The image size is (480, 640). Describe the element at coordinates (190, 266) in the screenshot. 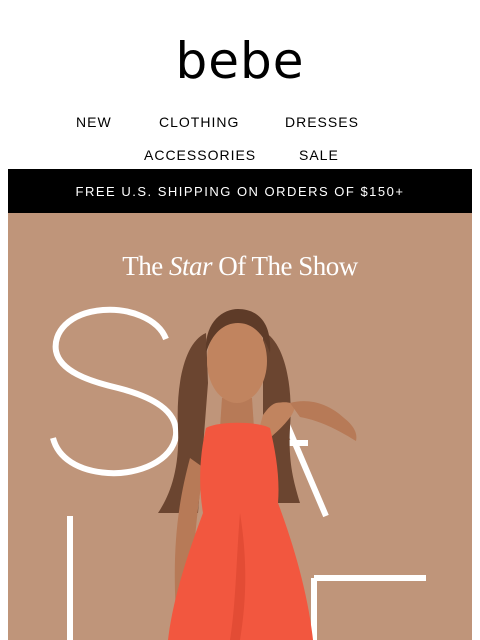

I see `tagline-emph: Star` at that location.